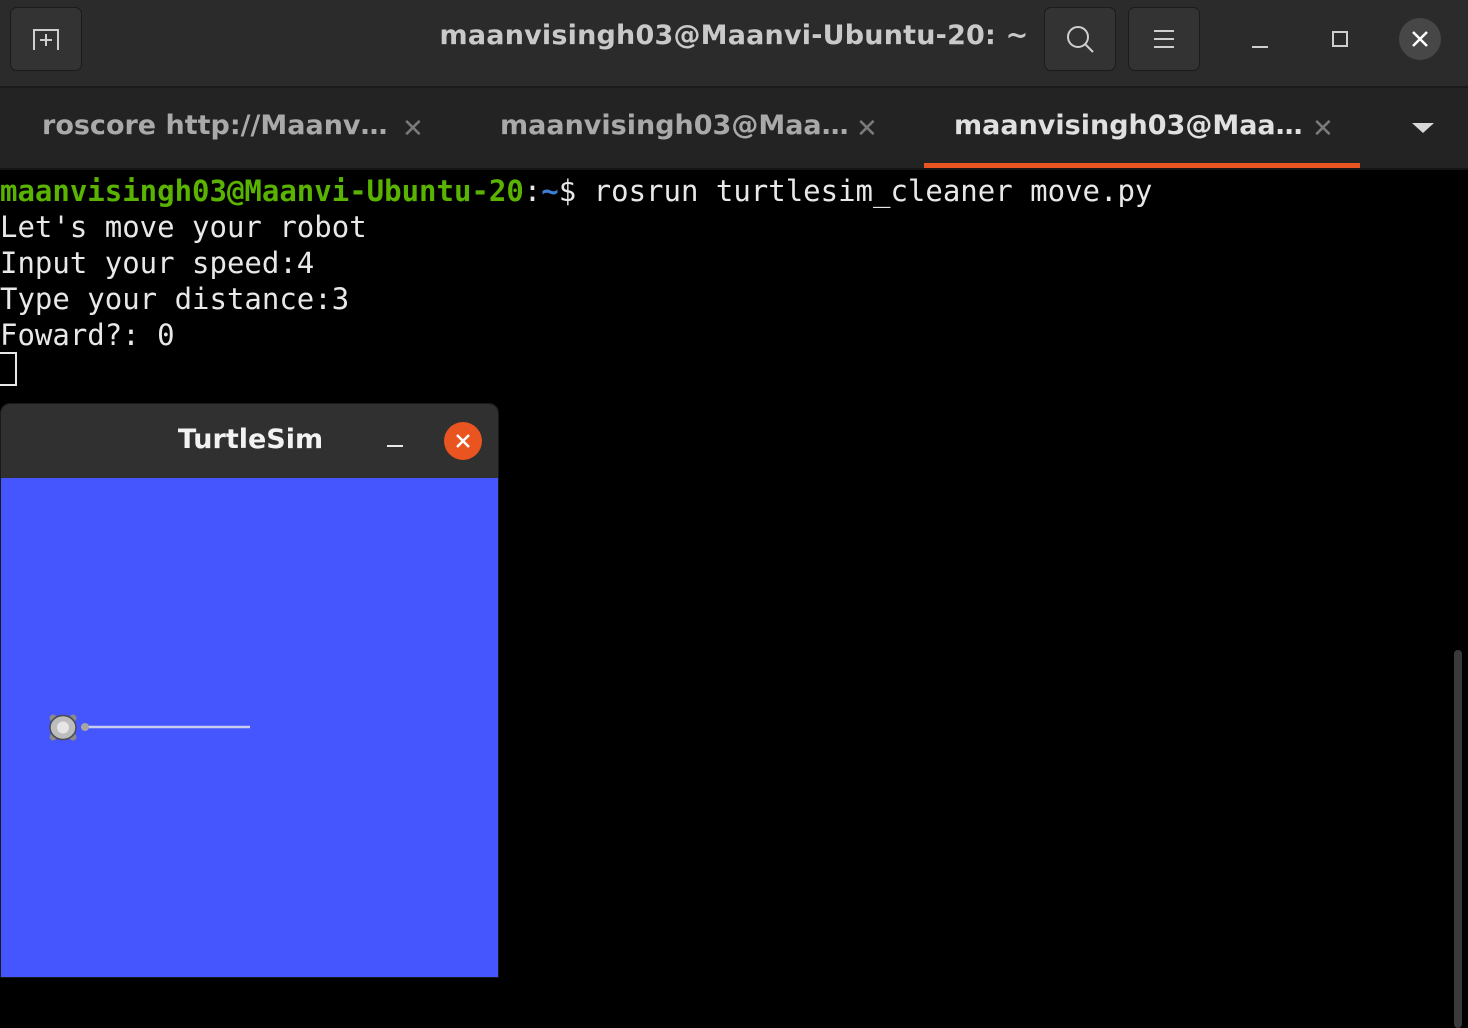 The height and width of the screenshot is (1028, 1468). I want to click on prompt-user: maanvisingh03@Maanvi-Ubuntu-20, so click(262, 191).